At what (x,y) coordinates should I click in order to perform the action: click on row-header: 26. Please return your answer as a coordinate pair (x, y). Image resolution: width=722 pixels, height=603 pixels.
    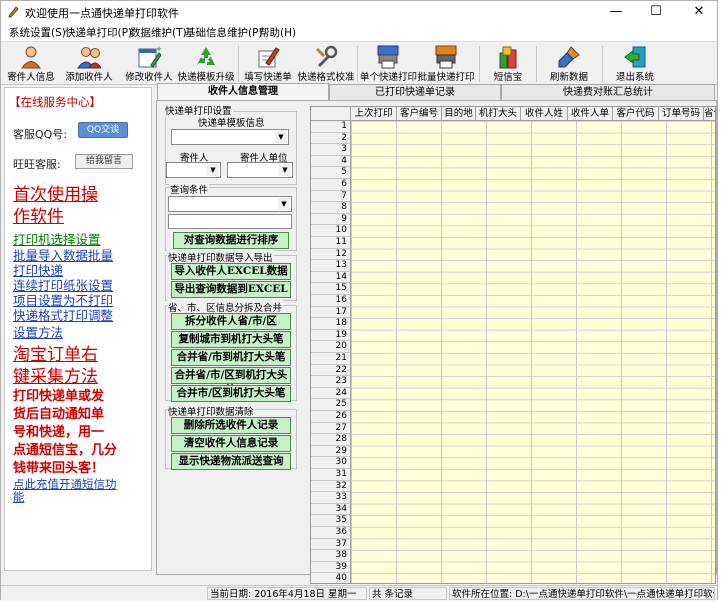
    Looking at the image, I should click on (331, 417).